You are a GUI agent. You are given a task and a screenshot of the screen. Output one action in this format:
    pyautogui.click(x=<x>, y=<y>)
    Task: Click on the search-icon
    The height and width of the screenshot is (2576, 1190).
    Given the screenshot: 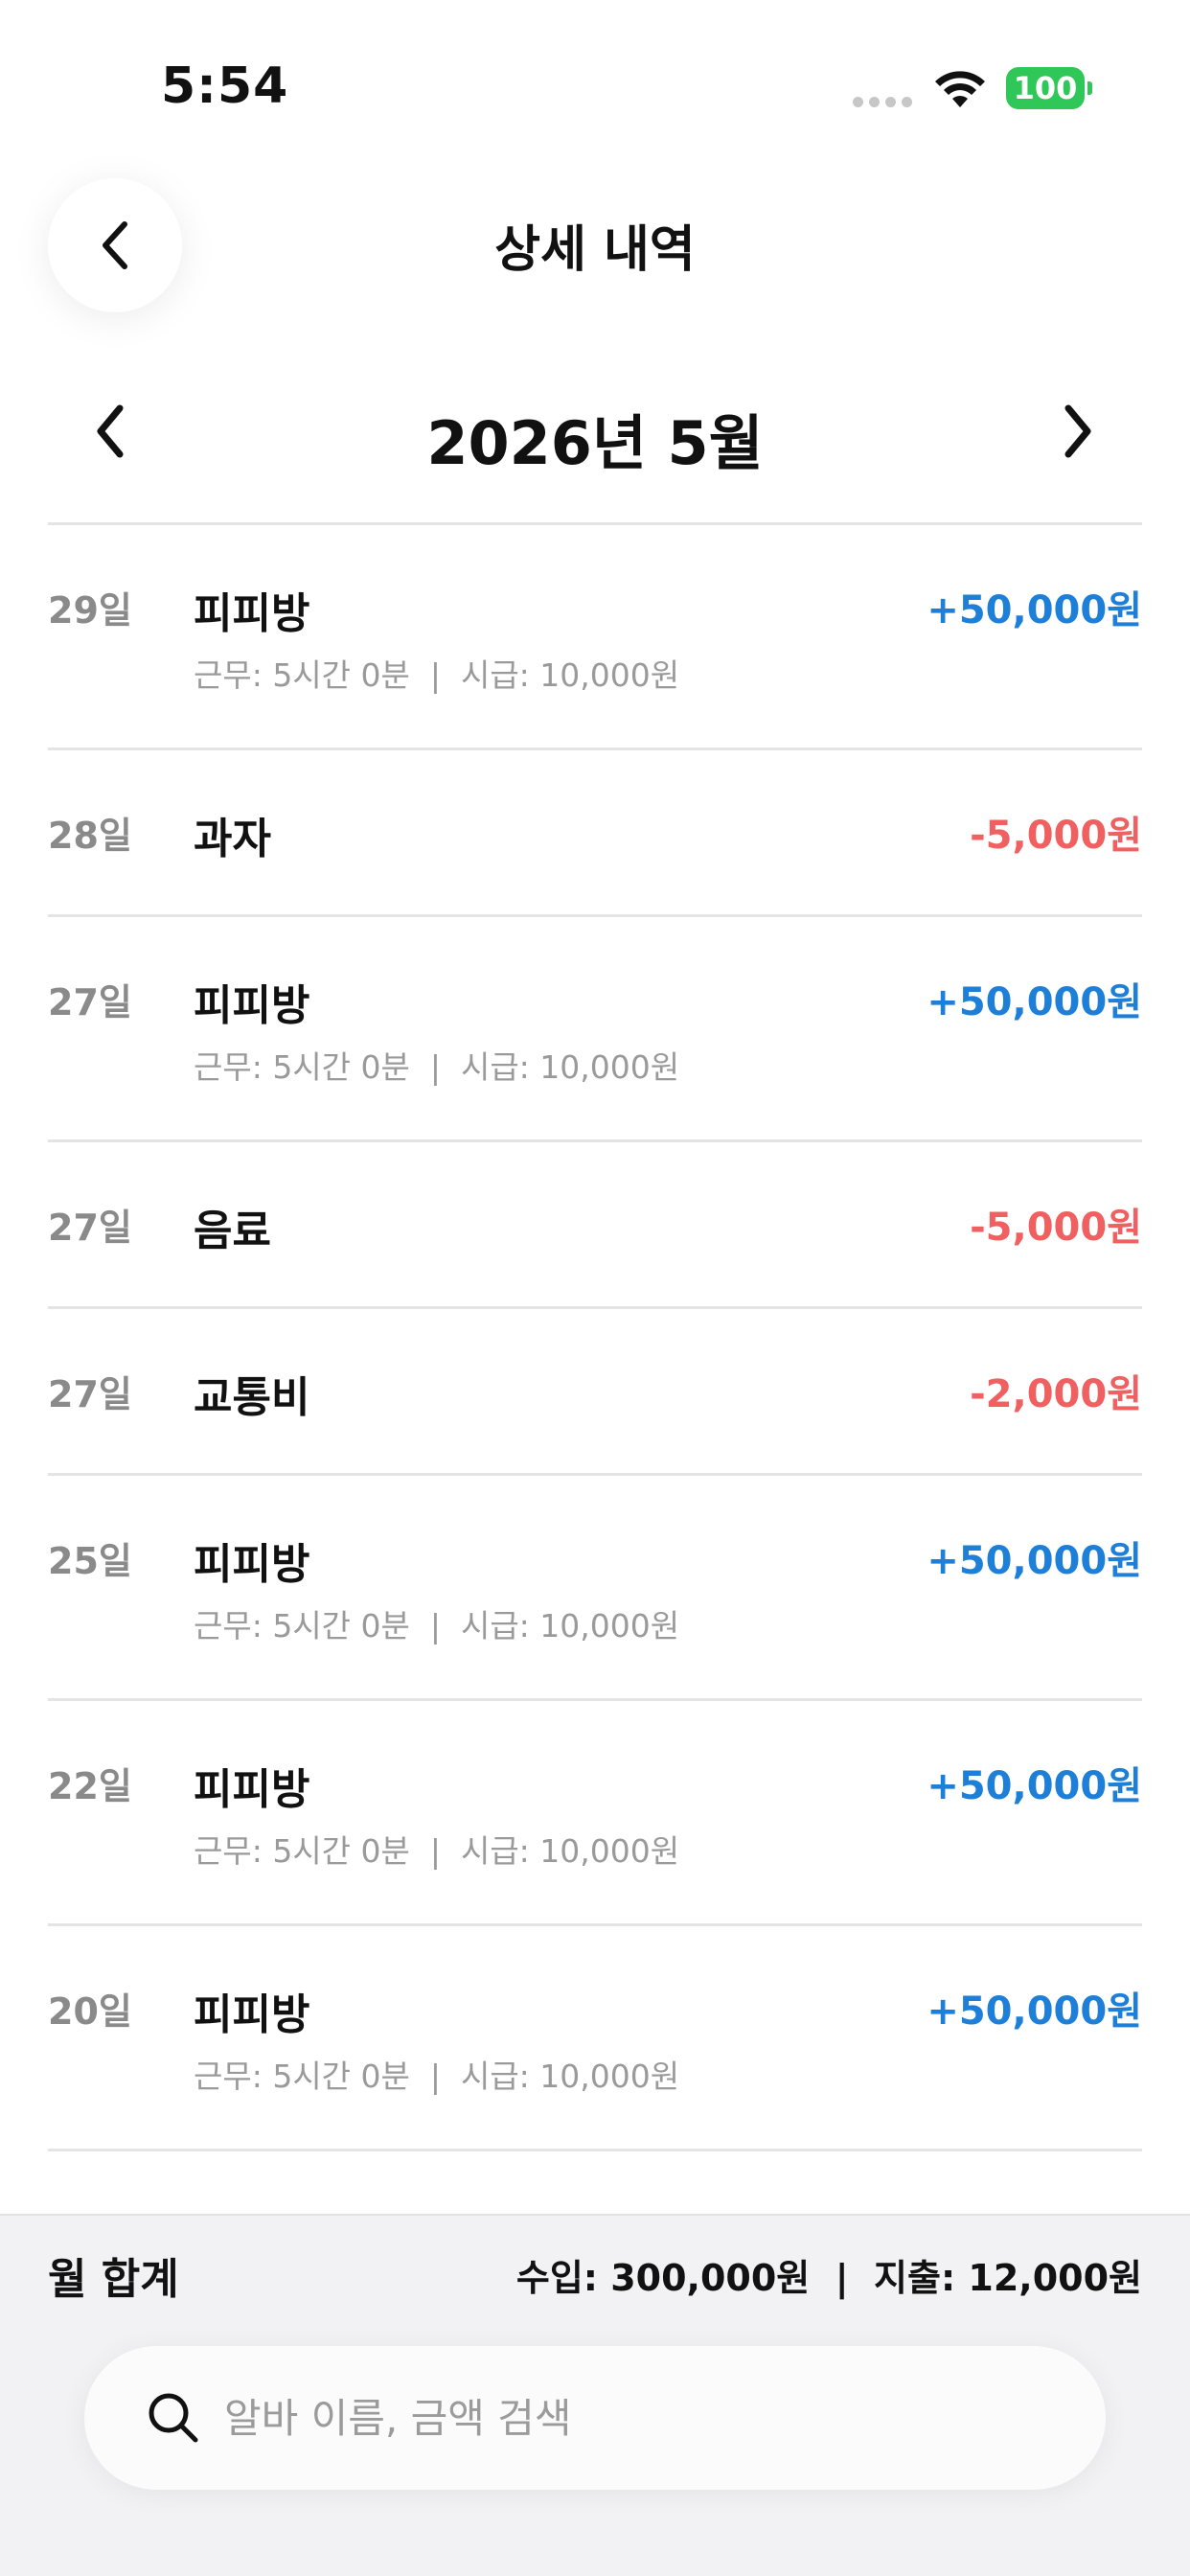 What is the action you would take?
    pyautogui.click(x=174, y=2418)
    